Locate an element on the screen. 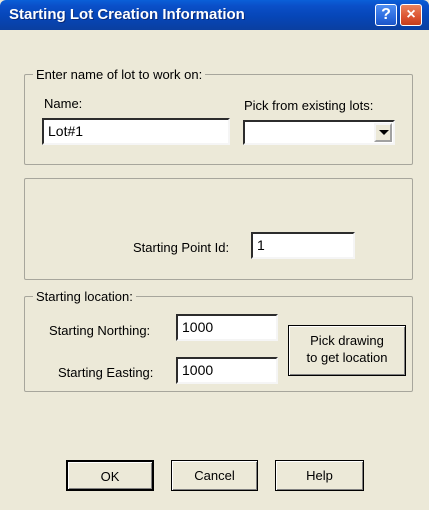 The width and height of the screenshot is (429, 510). close-icon: × is located at coordinates (411, 15).